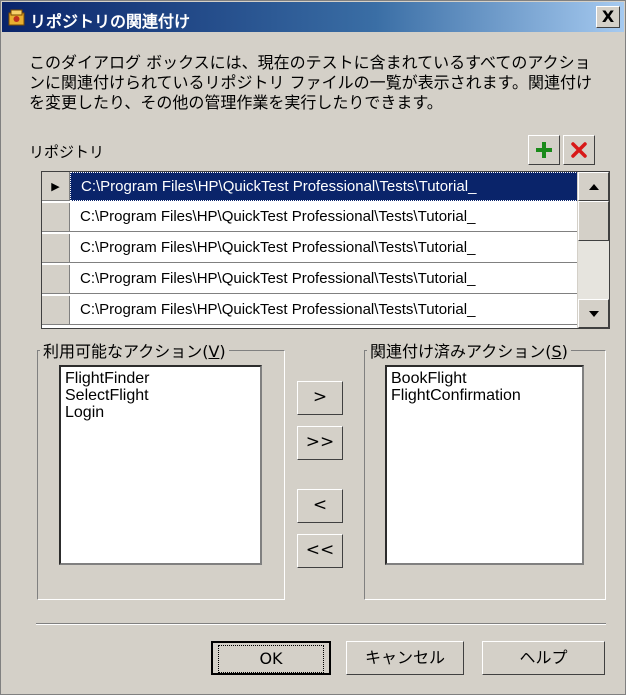  I want to click on scroll-up-button, so click(593, 186).